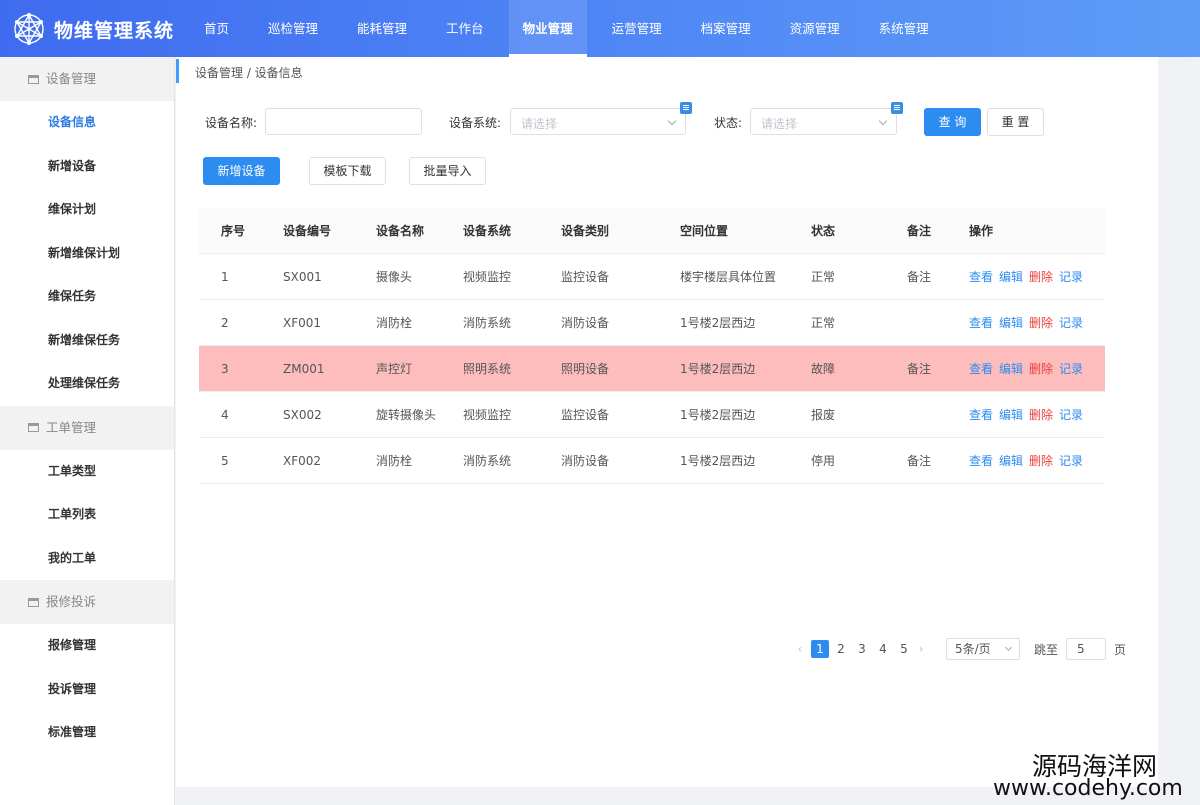 Image resolution: width=1200 pixels, height=805 pixels. Describe the element at coordinates (87, 297) in the screenshot. I see `sidebar-item-maintenance-task: 维保任务` at that location.